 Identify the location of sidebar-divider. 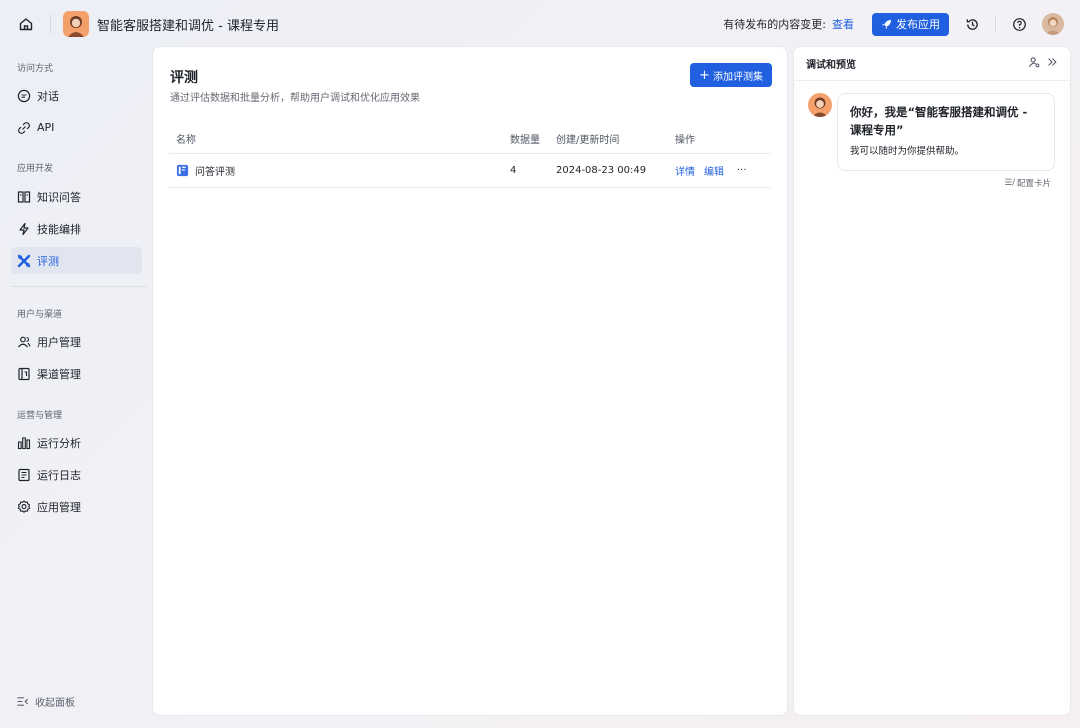
(79, 286).